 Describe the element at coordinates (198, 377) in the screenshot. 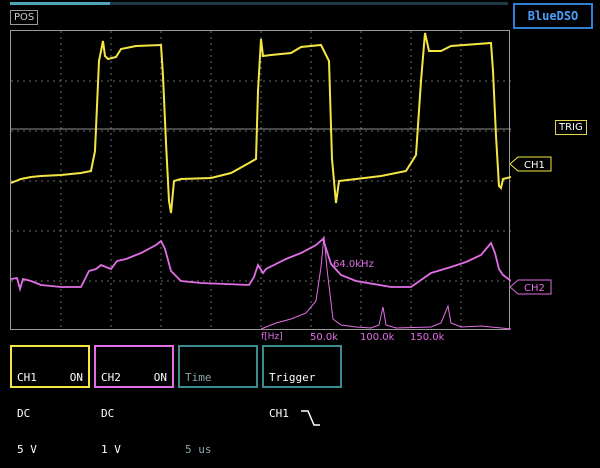

I see `timebase-title: Time` at that location.